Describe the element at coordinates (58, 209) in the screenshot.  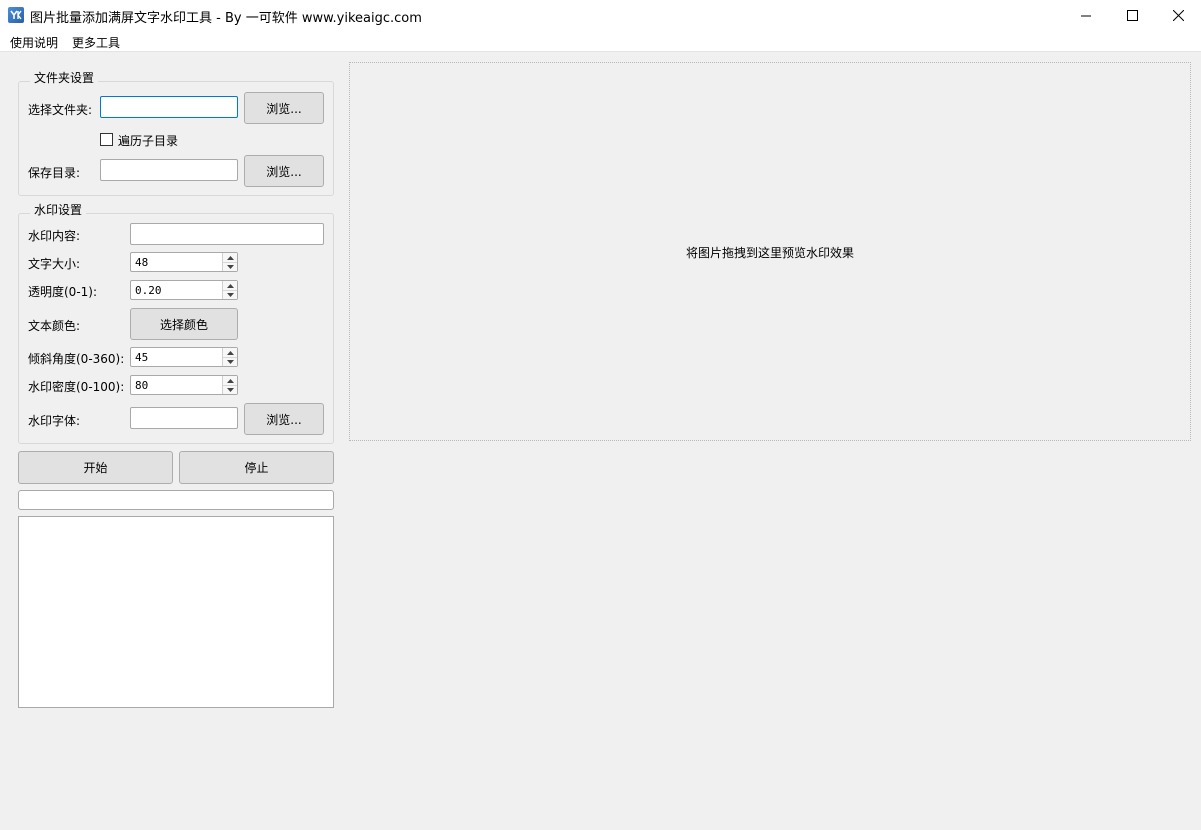
I see `watermark-settings-title: 水印设置` at that location.